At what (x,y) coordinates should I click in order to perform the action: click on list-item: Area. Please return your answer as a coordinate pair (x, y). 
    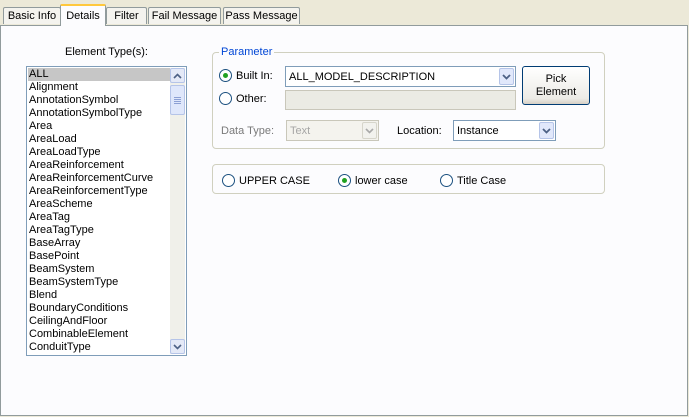
    Looking at the image, I should click on (99, 126).